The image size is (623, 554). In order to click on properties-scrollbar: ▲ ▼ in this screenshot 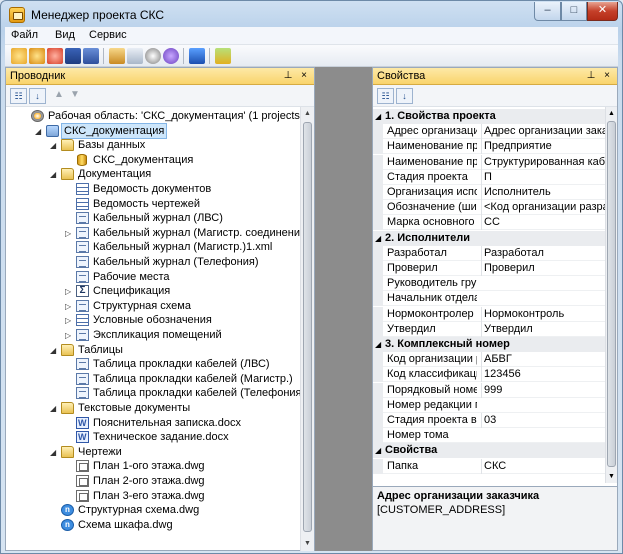, I will do `click(611, 295)`.